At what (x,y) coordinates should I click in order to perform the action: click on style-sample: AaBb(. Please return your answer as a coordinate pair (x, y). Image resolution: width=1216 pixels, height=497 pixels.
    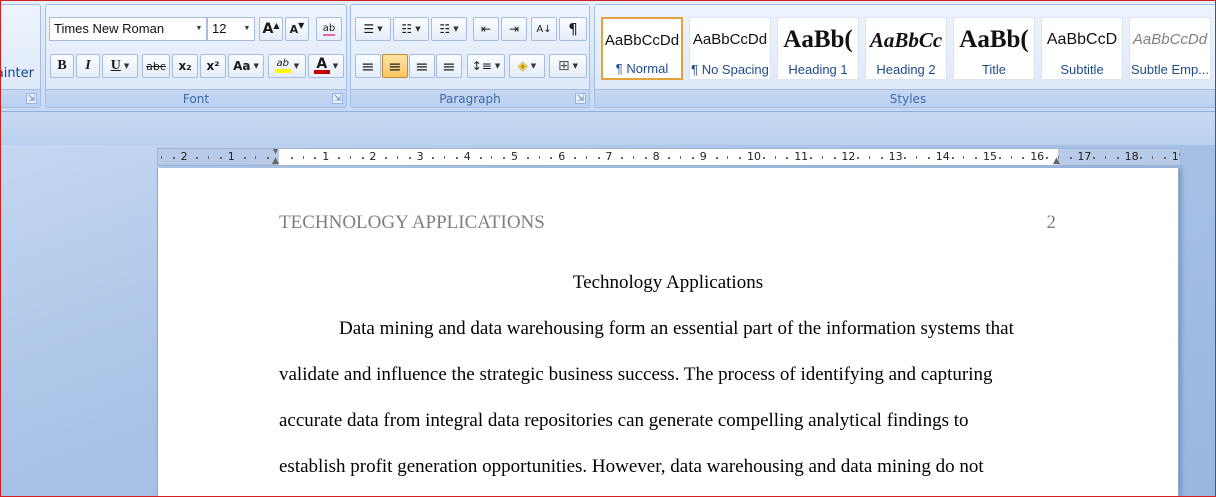
    Looking at the image, I should click on (994, 39).